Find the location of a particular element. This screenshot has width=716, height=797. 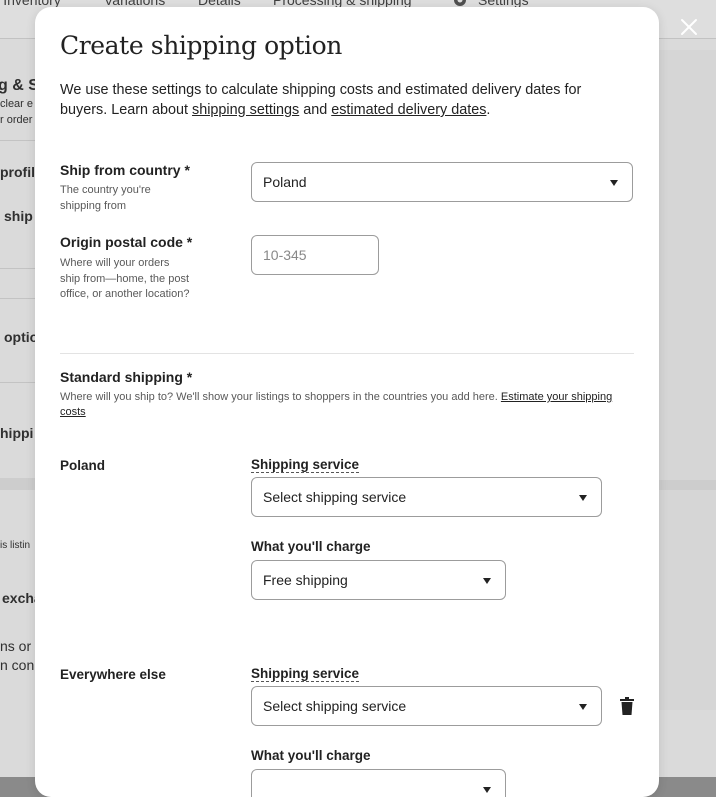

bg-text-2: r order is located at coordinates (16, 120).